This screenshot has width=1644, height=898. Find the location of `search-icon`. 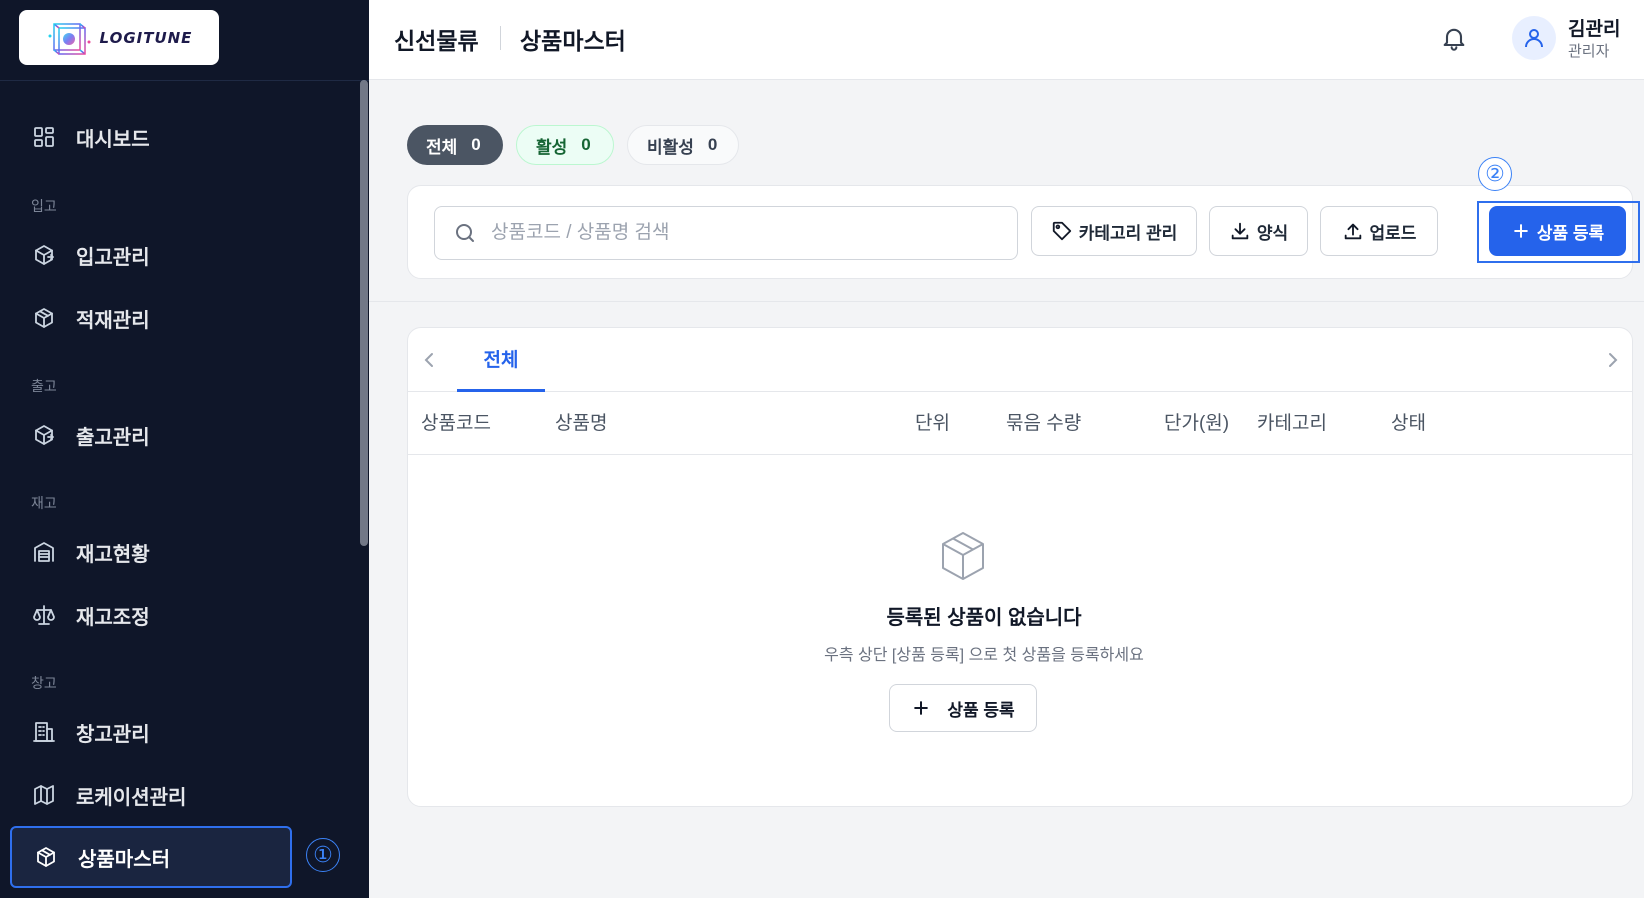

search-icon is located at coordinates (465, 233).